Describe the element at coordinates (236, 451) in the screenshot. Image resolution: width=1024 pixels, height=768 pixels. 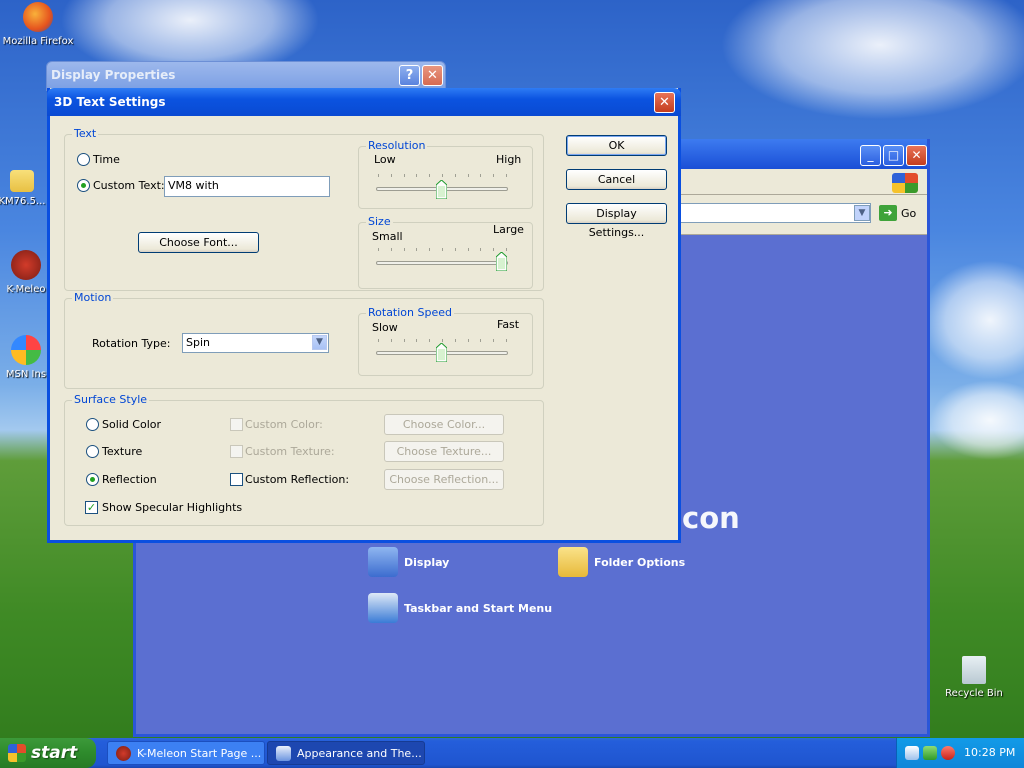
I see `custom-texture-checkbox` at that location.